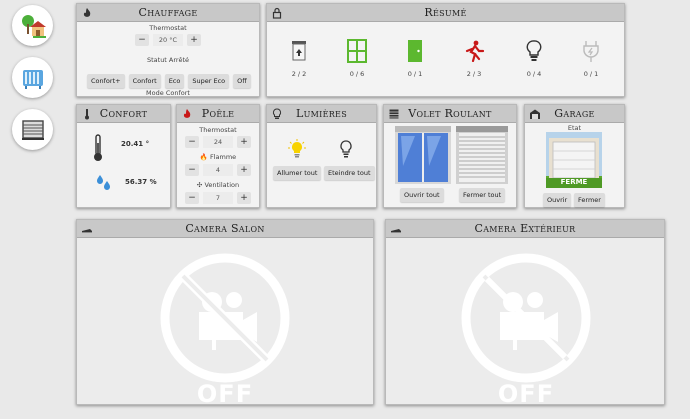 This screenshot has width=690, height=419. I want to click on motion-count: 2 / 3, so click(474, 74).